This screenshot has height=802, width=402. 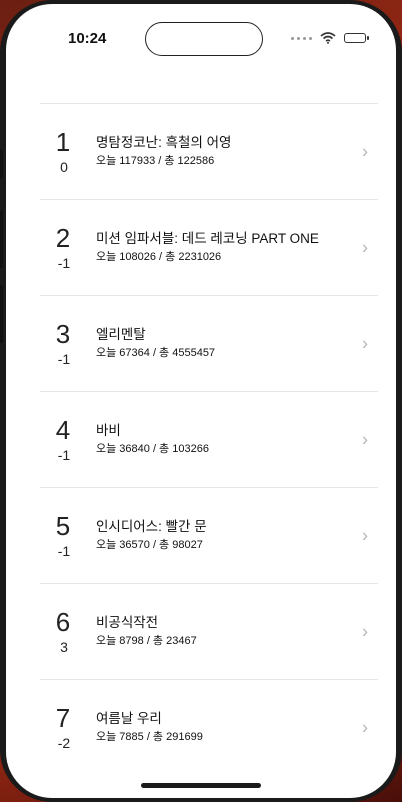 What do you see at coordinates (63, 621) in the screenshot?
I see `rank-number: 6` at bounding box center [63, 621].